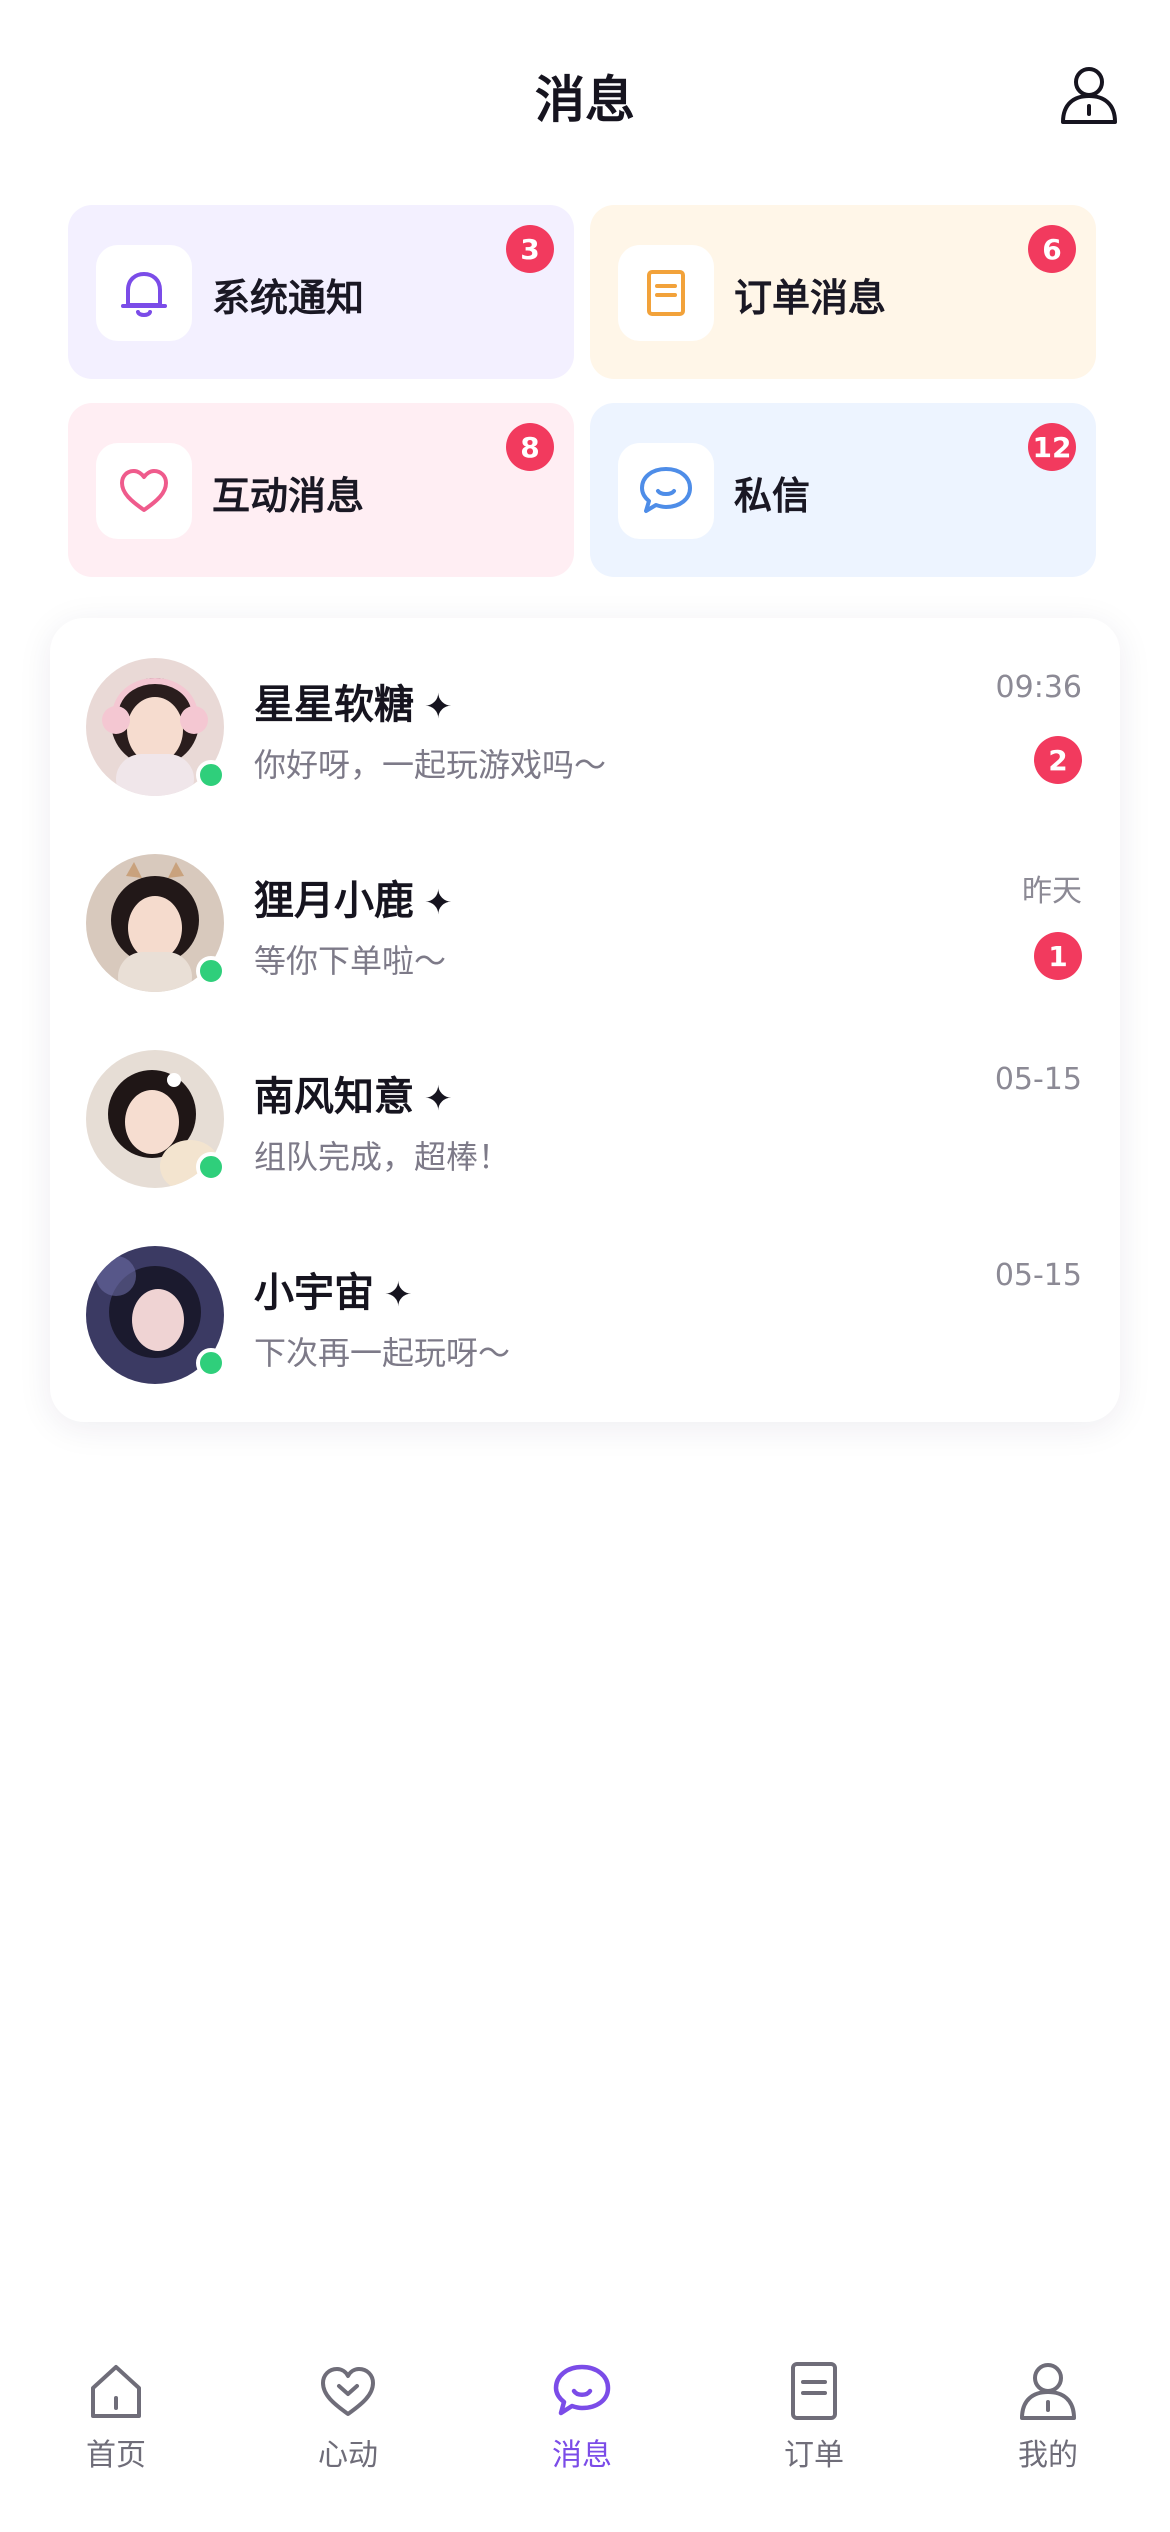 This screenshot has height=2532, width=1170. What do you see at coordinates (810, 298) in the screenshot?
I see `category-label: 订单消息` at bounding box center [810, 298].